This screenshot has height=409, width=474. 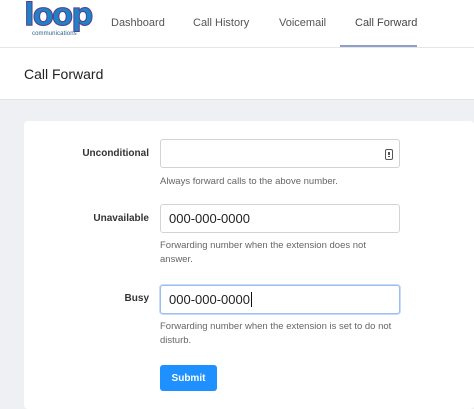 I want to click on page-header: Call Forward, so click(x=237, y=74).